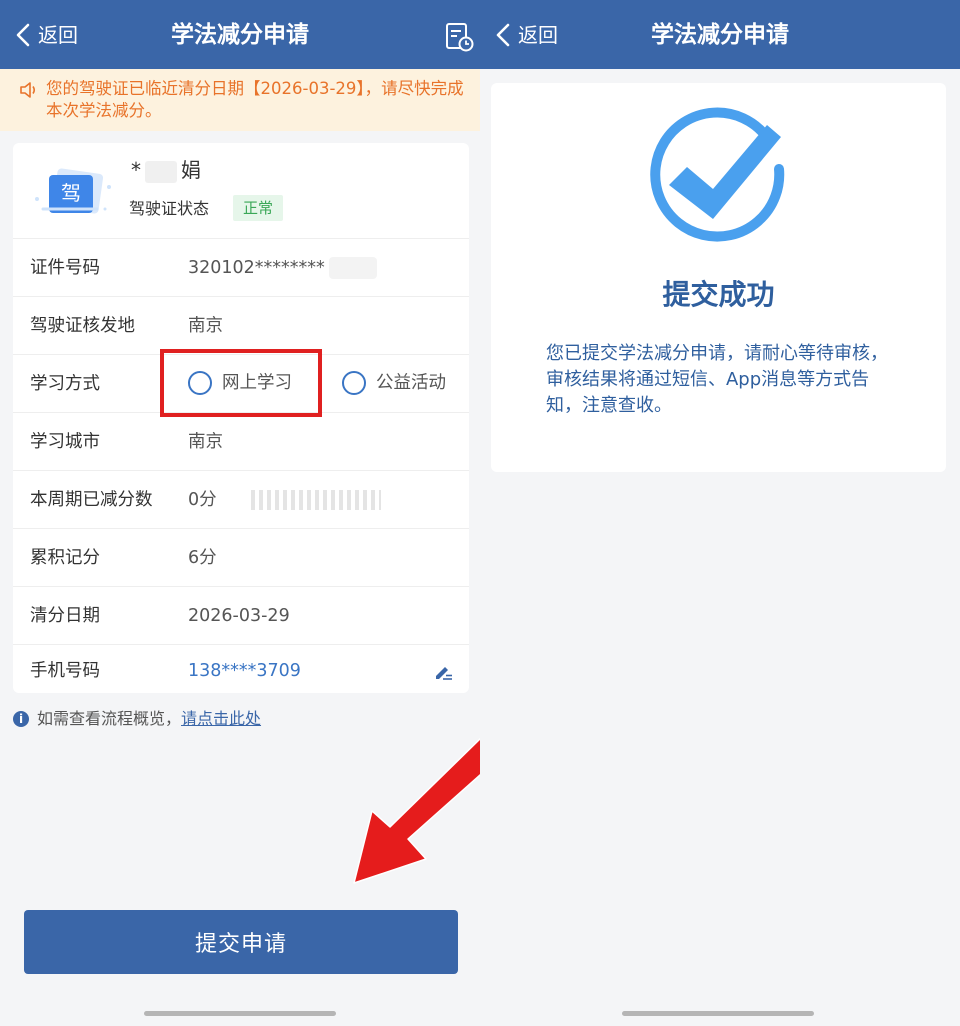  Describe the element at coordinates (241, 326) in the screenshot. I see `row-issue-place: 驾驶证核发地 南京` at that location.